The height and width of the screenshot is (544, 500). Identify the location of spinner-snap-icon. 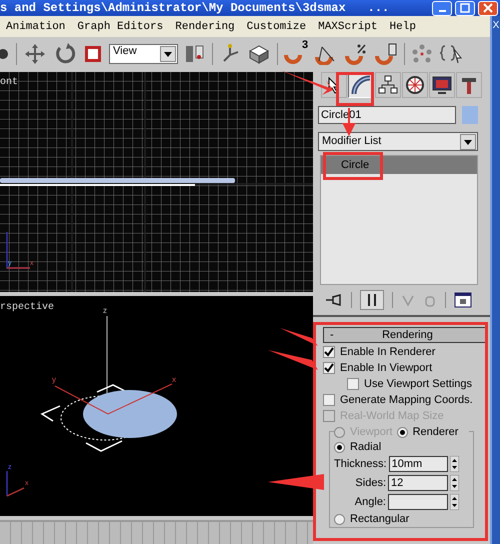
(386, 53).